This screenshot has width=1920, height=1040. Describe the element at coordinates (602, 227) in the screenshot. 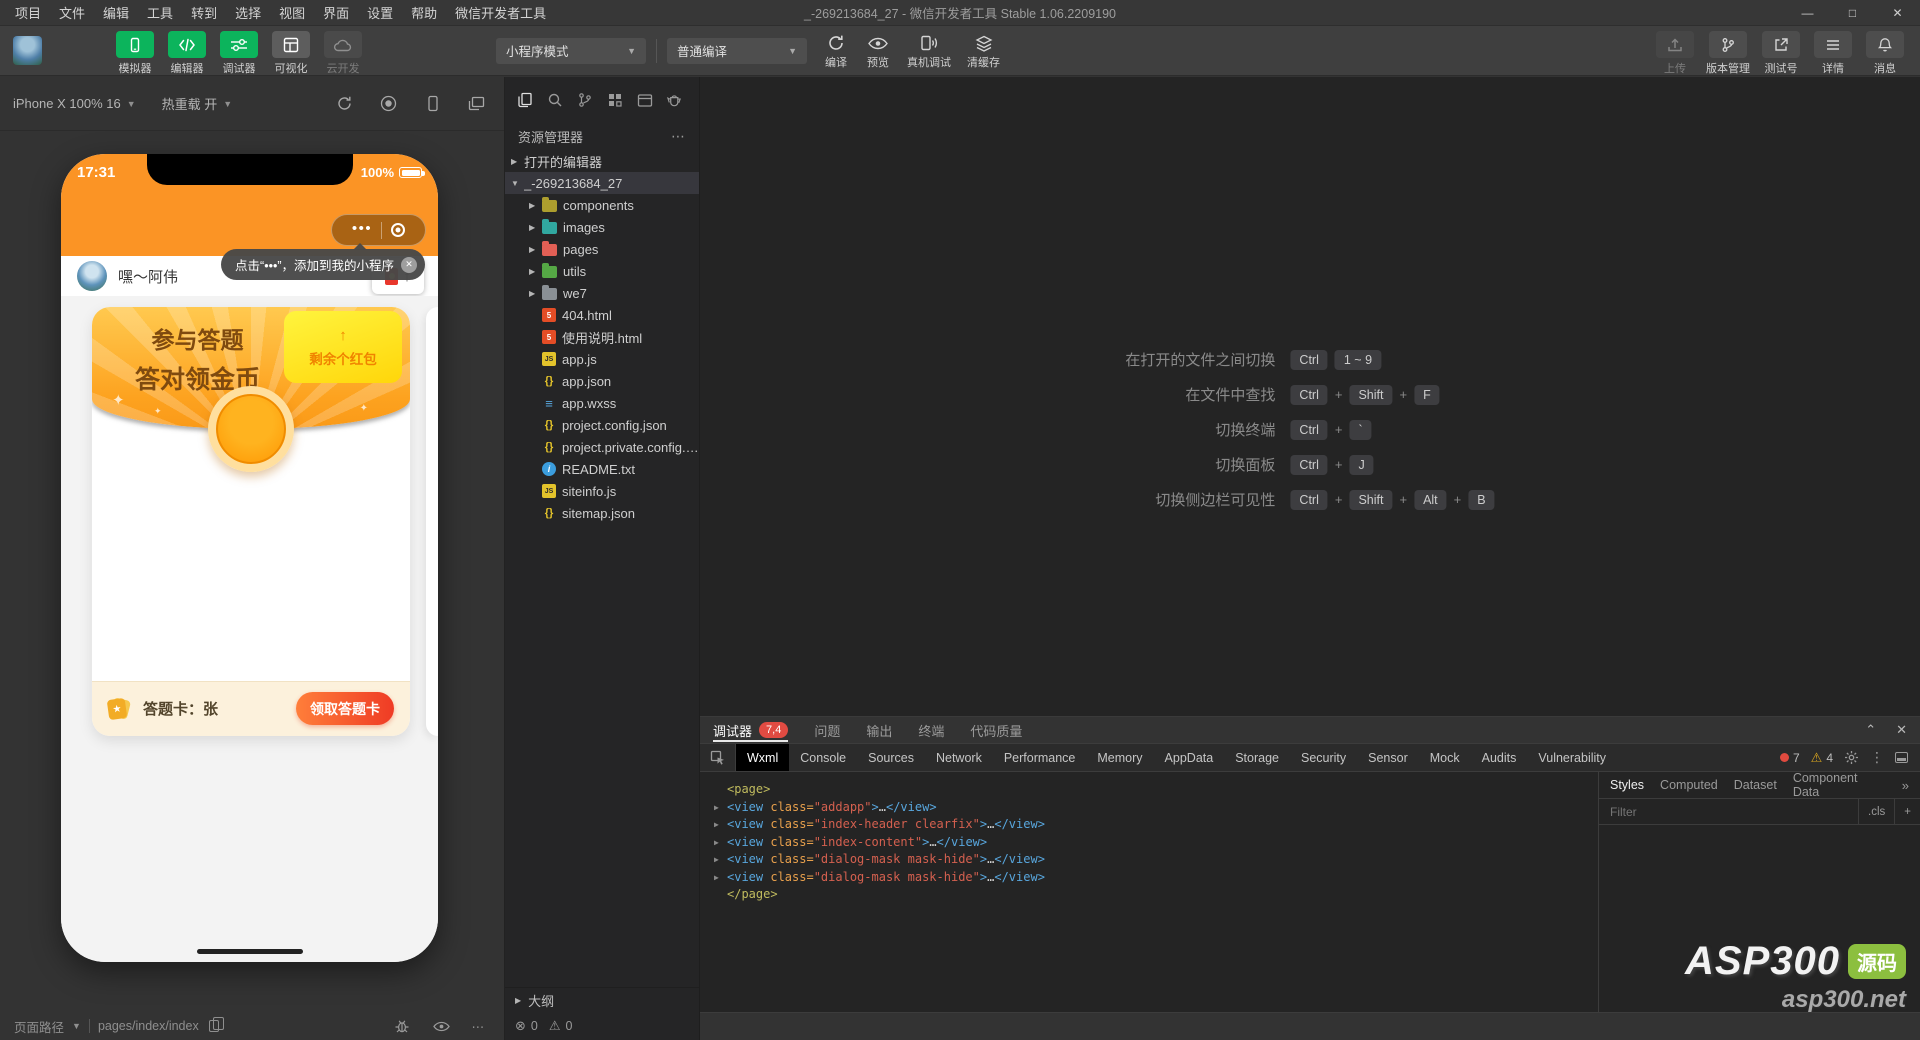

I see `tree-item: ▶ images` at that location.